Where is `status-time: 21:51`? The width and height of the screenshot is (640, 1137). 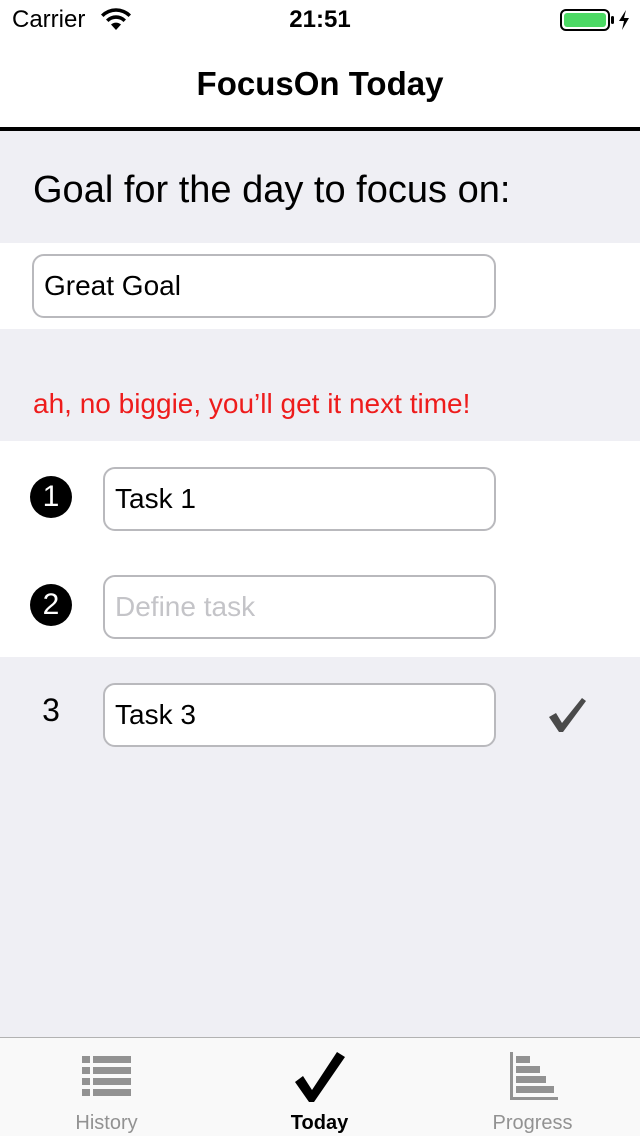 status-time: 21:51 is located at coordinates (320, 19).